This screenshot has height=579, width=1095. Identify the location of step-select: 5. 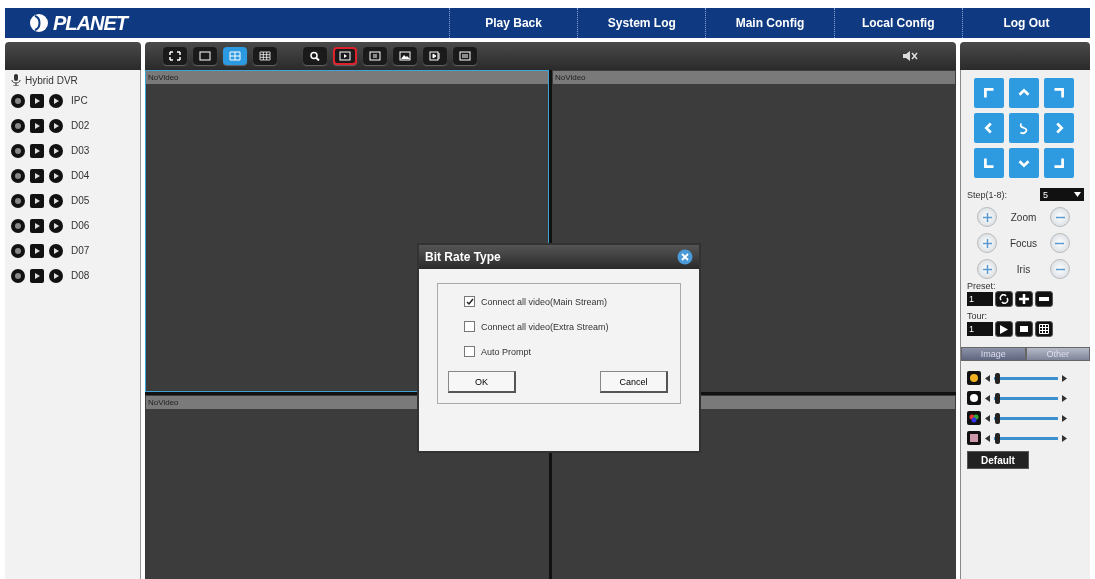
(1062, 194).